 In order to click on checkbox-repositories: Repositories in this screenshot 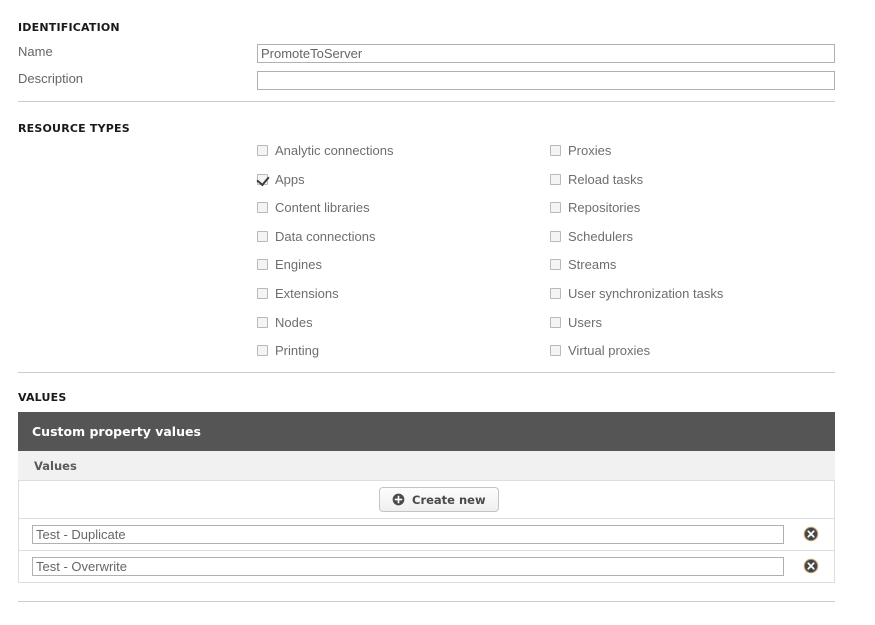, I will do `click(595, 207)`.